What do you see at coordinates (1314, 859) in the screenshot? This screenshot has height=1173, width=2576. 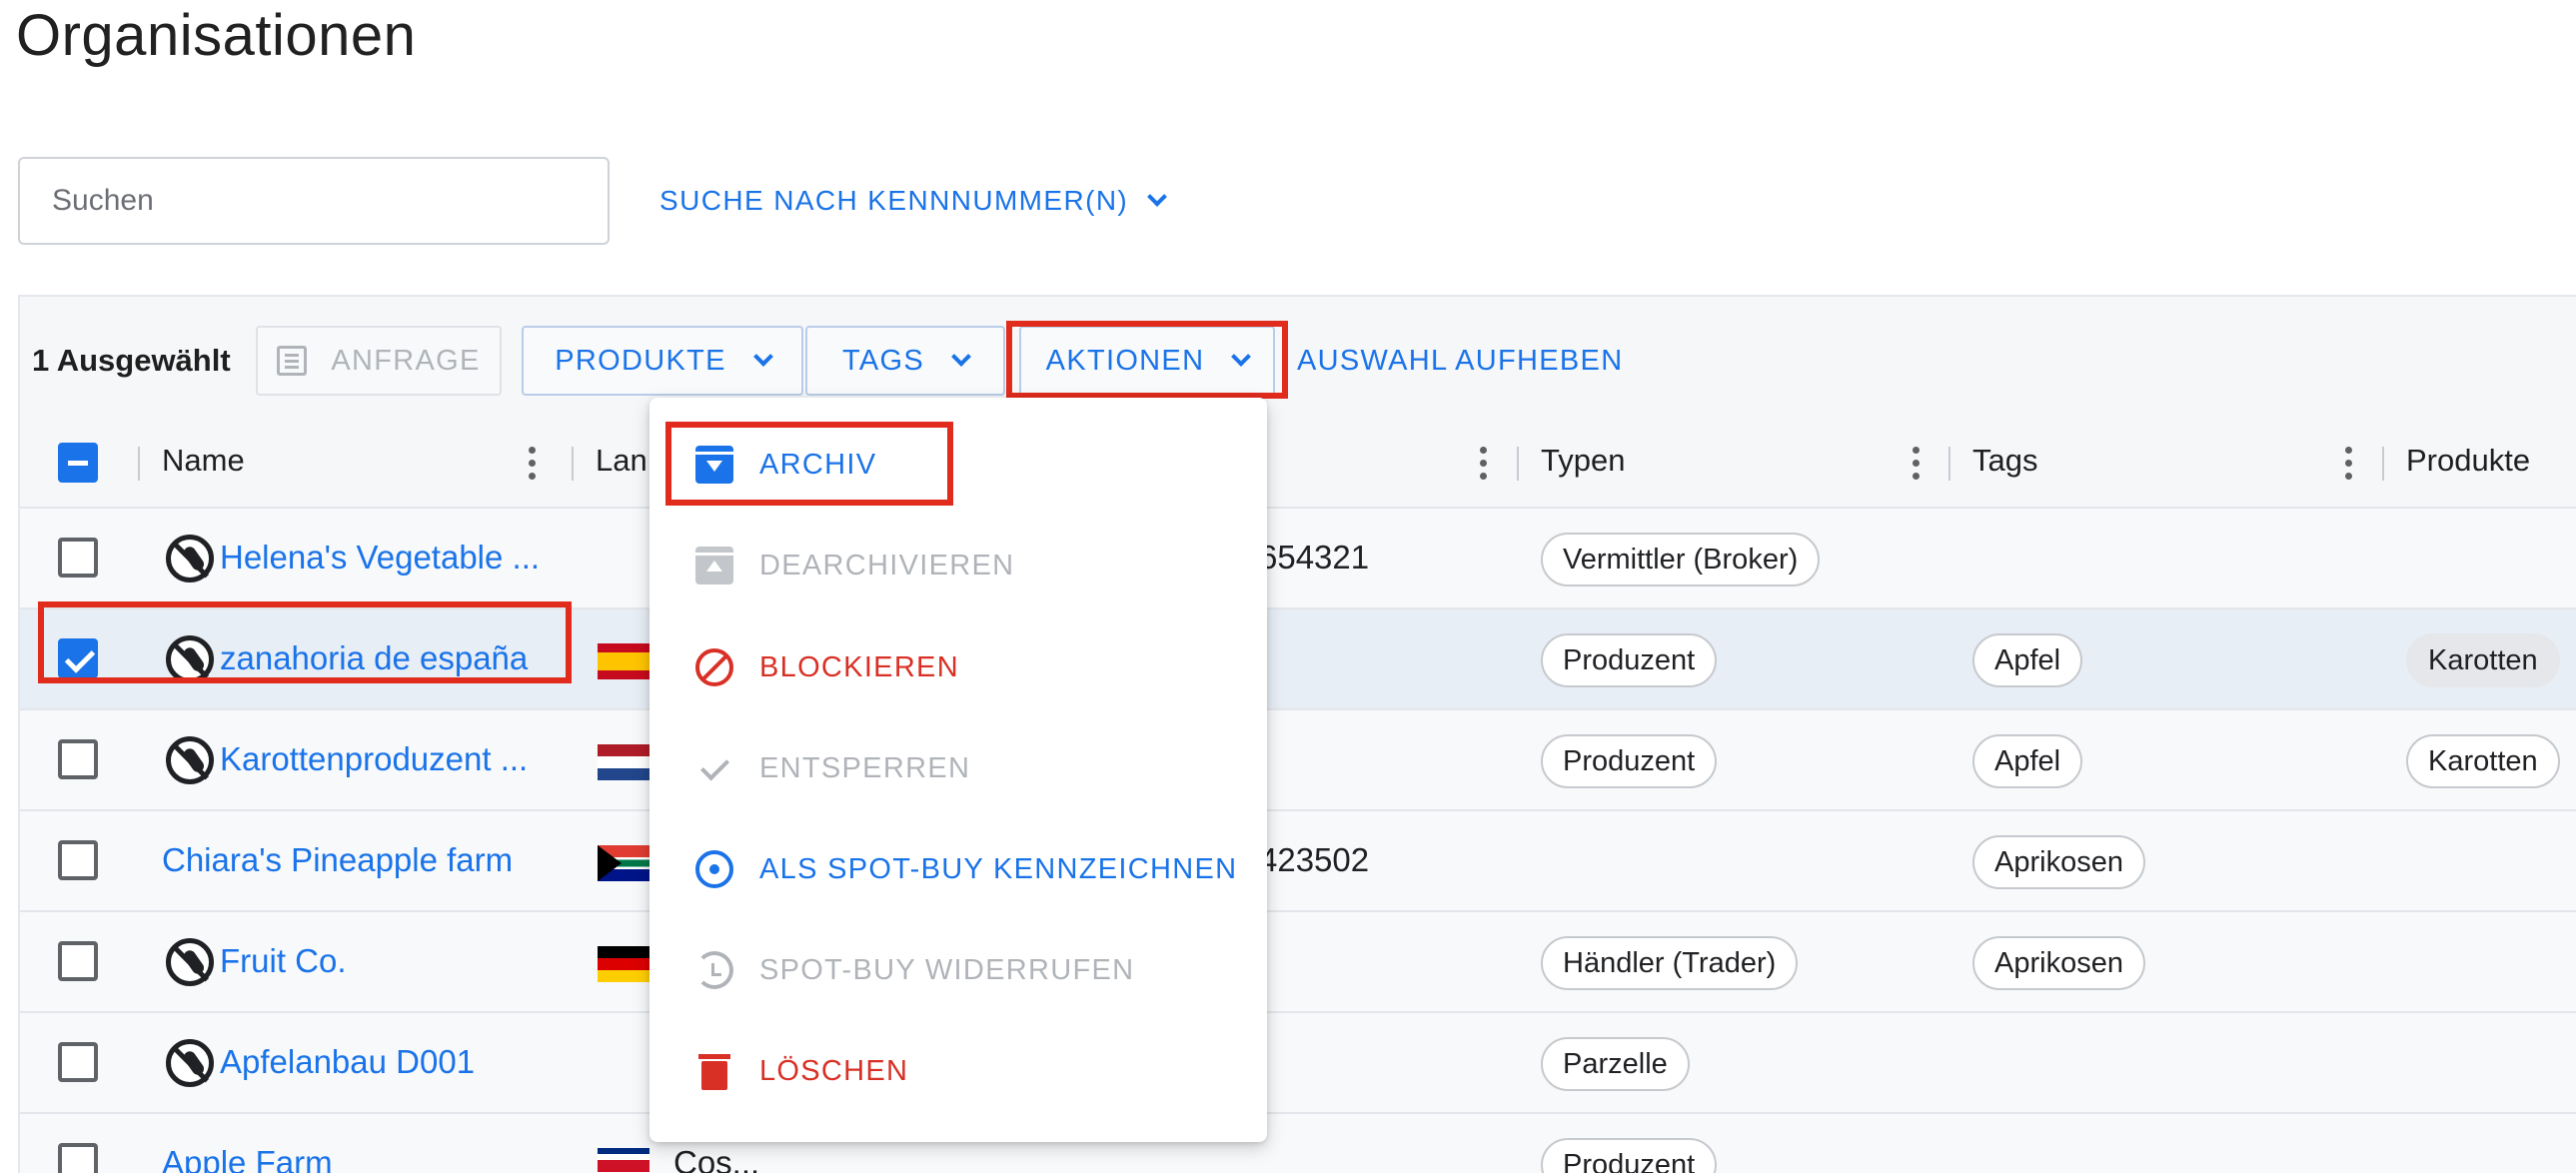 I see `organisation-id: 423502` at bounding box center [1314, 859].